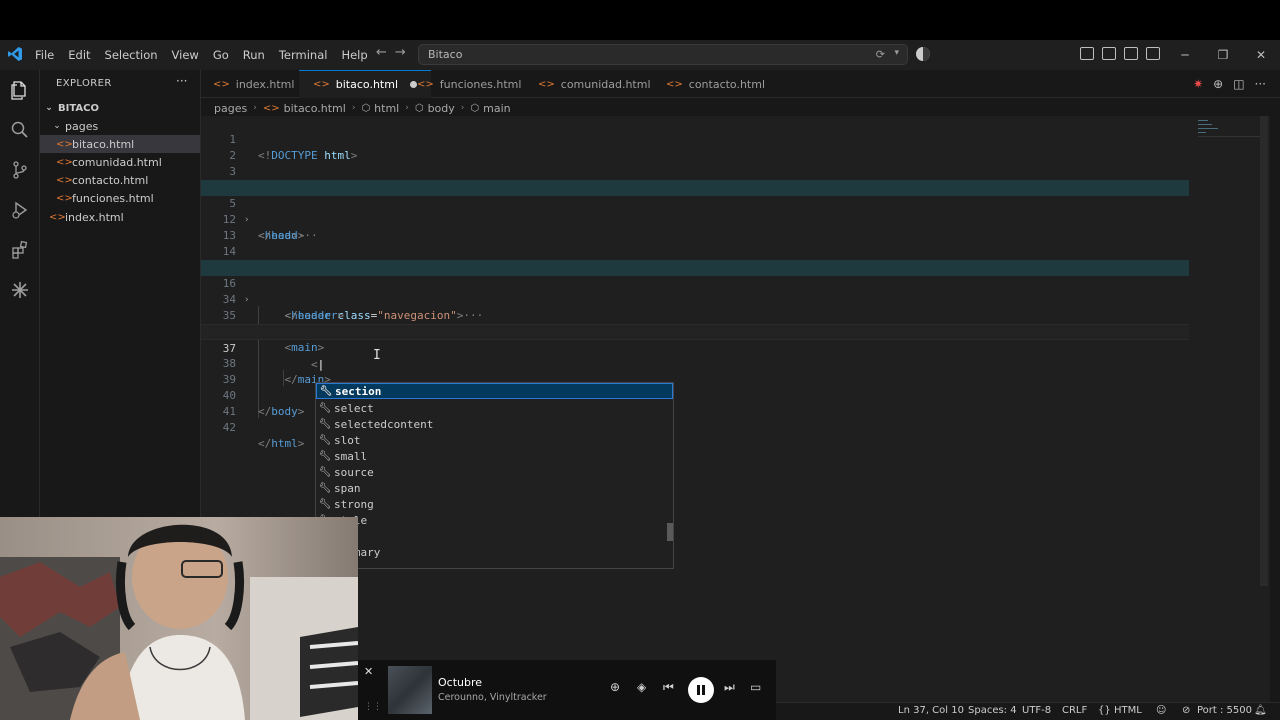 This screenshot has height=720, width=1280. Describe the element at coordinates (695, 307) in the screenshot. I see `code-line: 35` at that location.